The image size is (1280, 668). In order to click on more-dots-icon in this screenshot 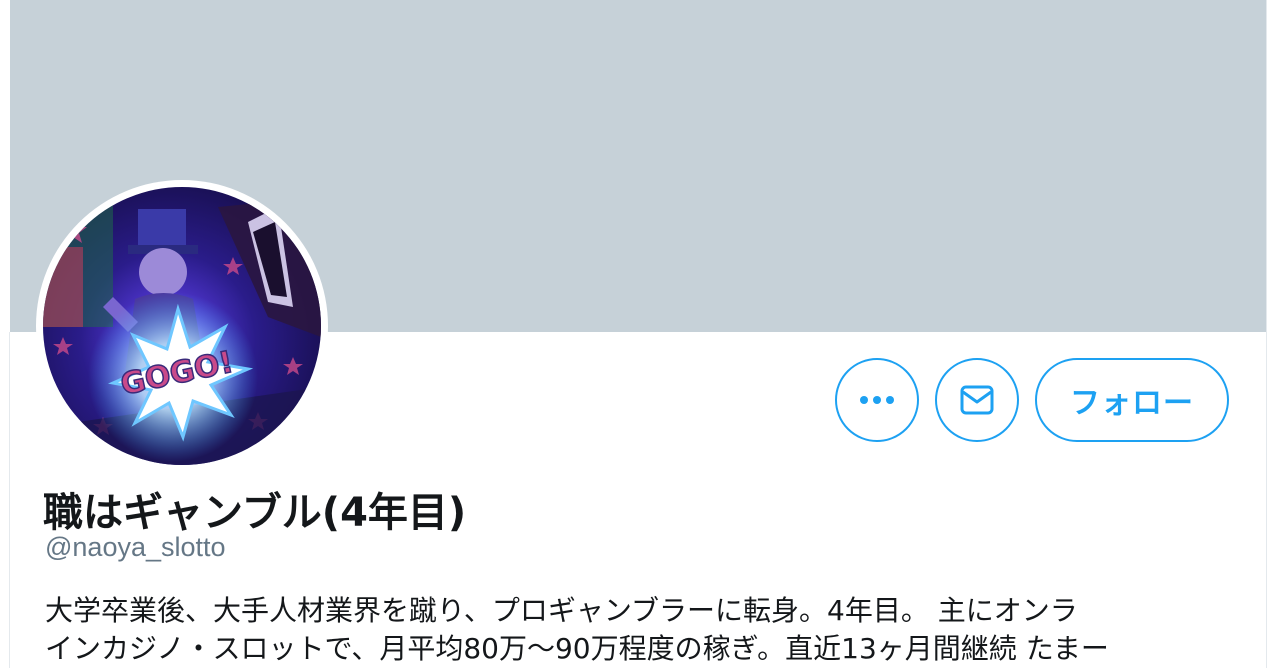, I will do `click(877, 400)`.